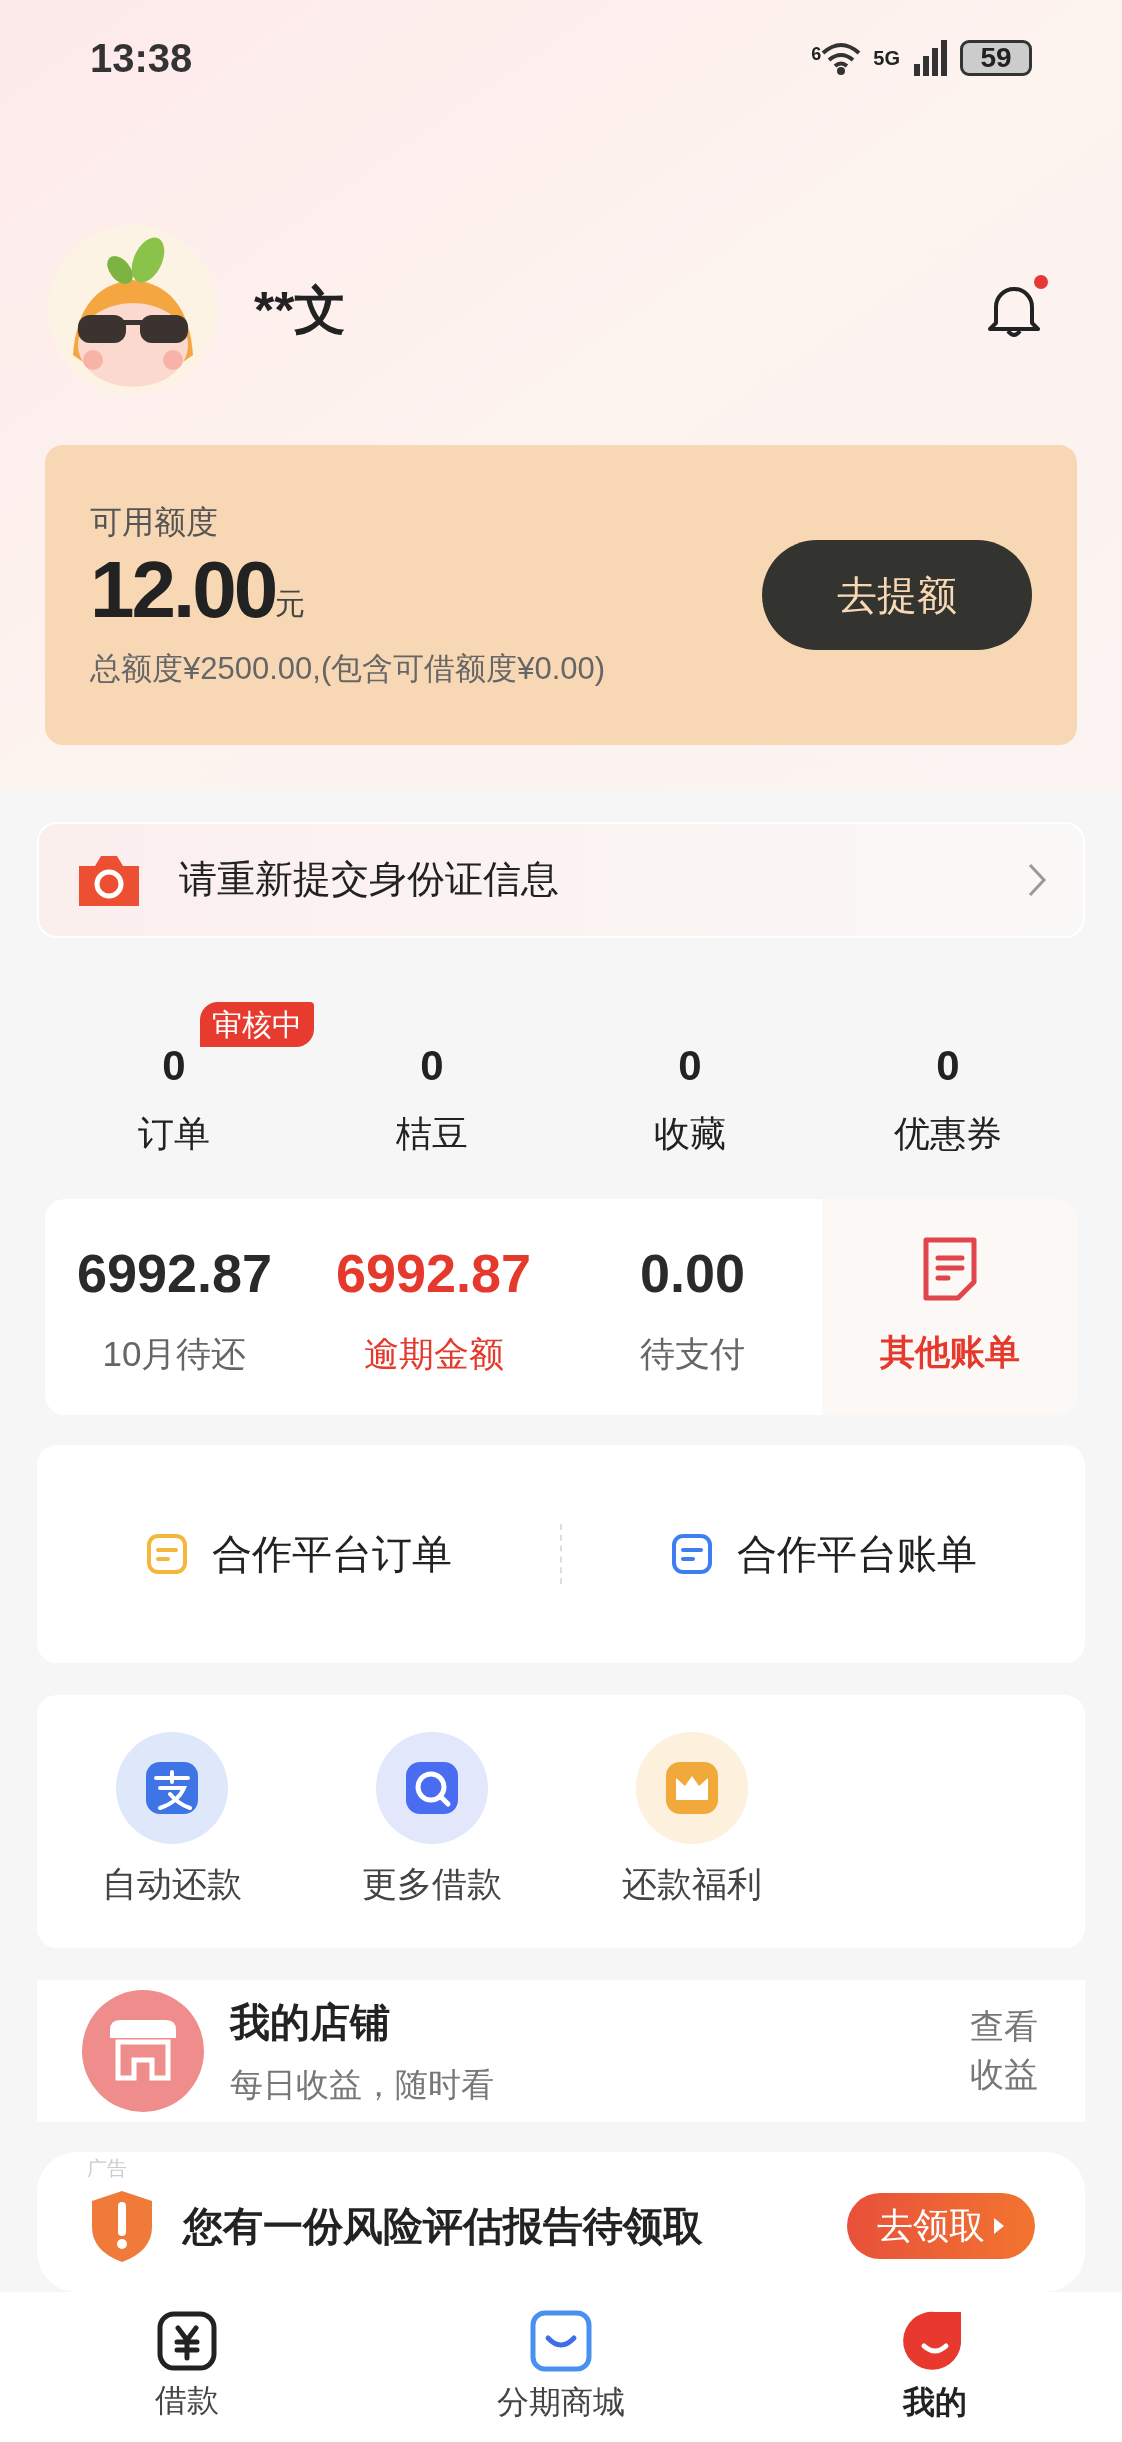 This screenshot has width=1122, height=2442. I want to click on chevron-right-icon, so click(1037, 879).